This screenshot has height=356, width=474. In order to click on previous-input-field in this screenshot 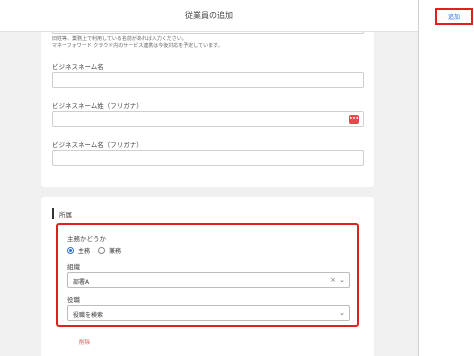, I will do `click(208, 33)`.